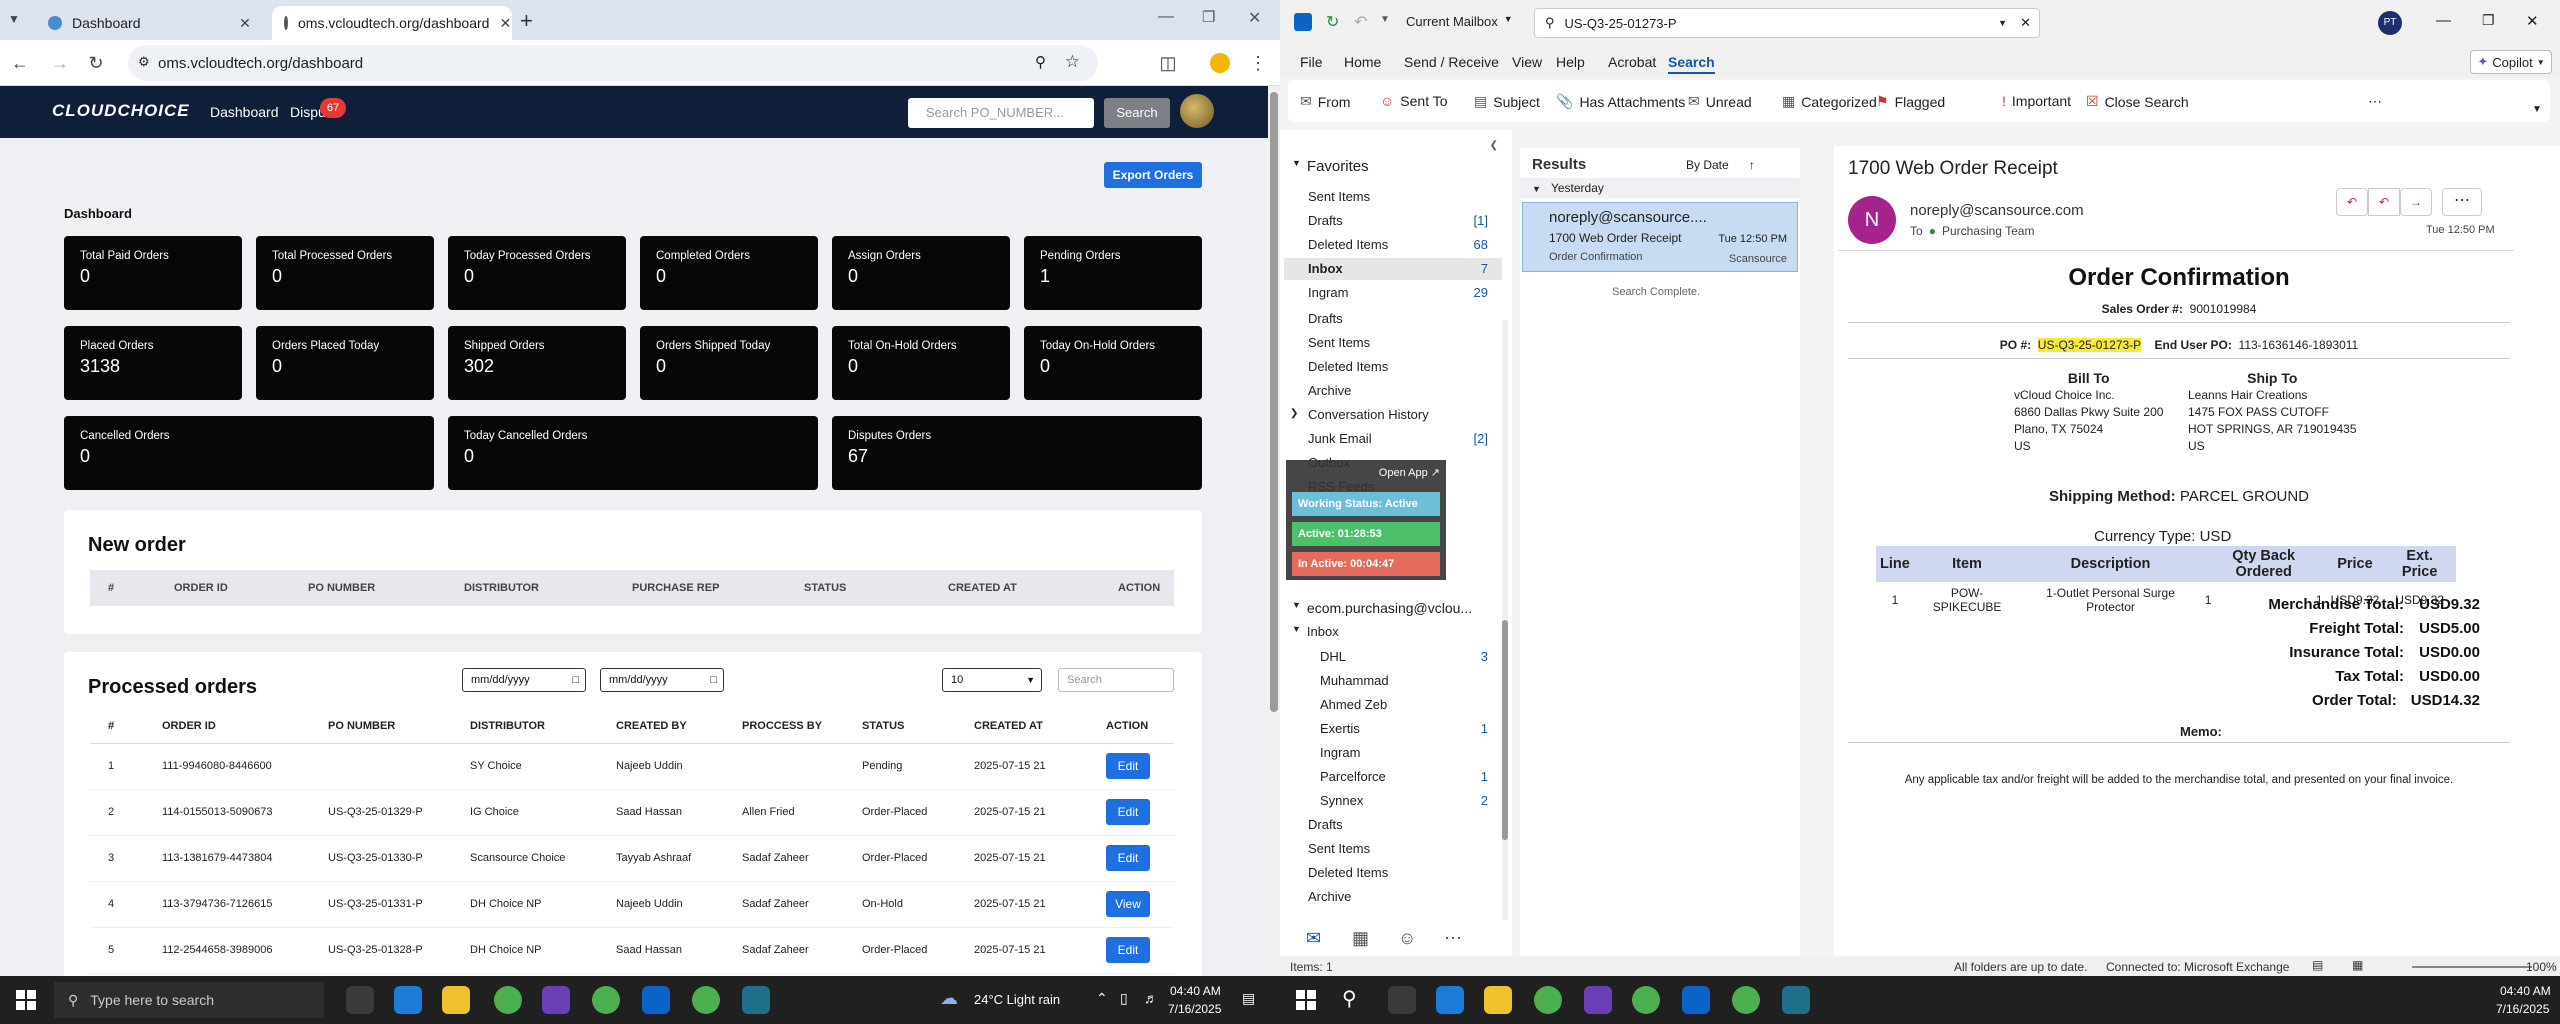 This screenshot has width=2560, height=1024. Describe the element at coordinates (2352, 202) in the screenshot. I see `reply-icon: ↶` at that location.